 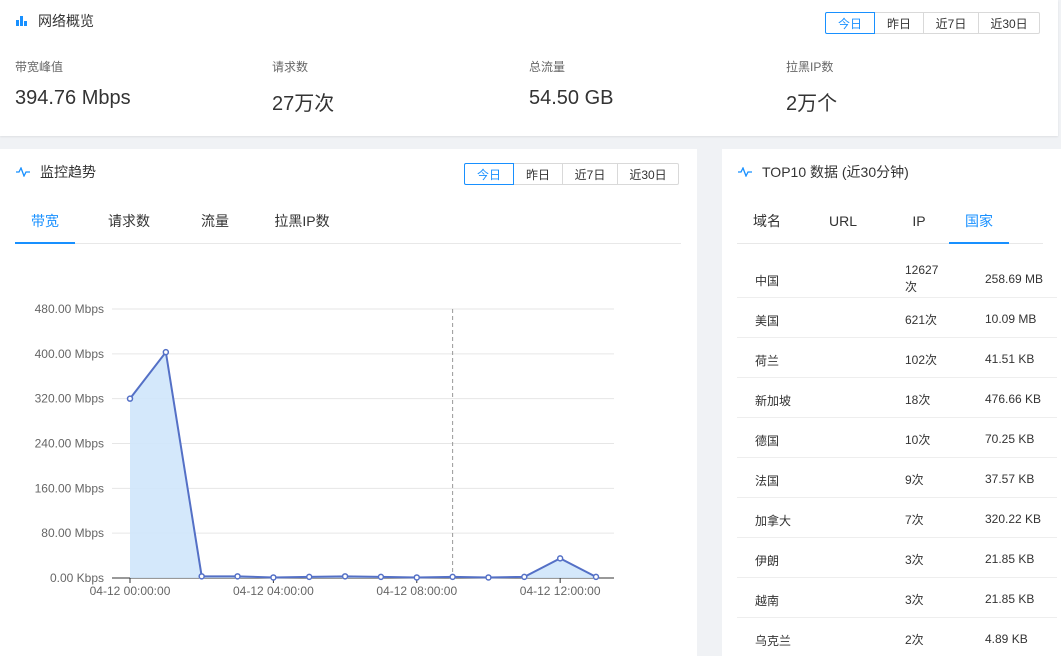 What do you see at coordinates (303, 104) in the screenshot?
I see `stat-value: 27万次` at bounding box center [303, 104].